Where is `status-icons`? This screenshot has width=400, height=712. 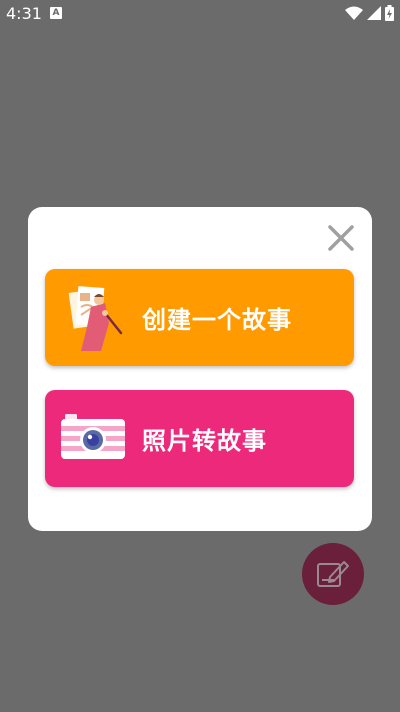 status-icons is located at coordinates (369, 13).